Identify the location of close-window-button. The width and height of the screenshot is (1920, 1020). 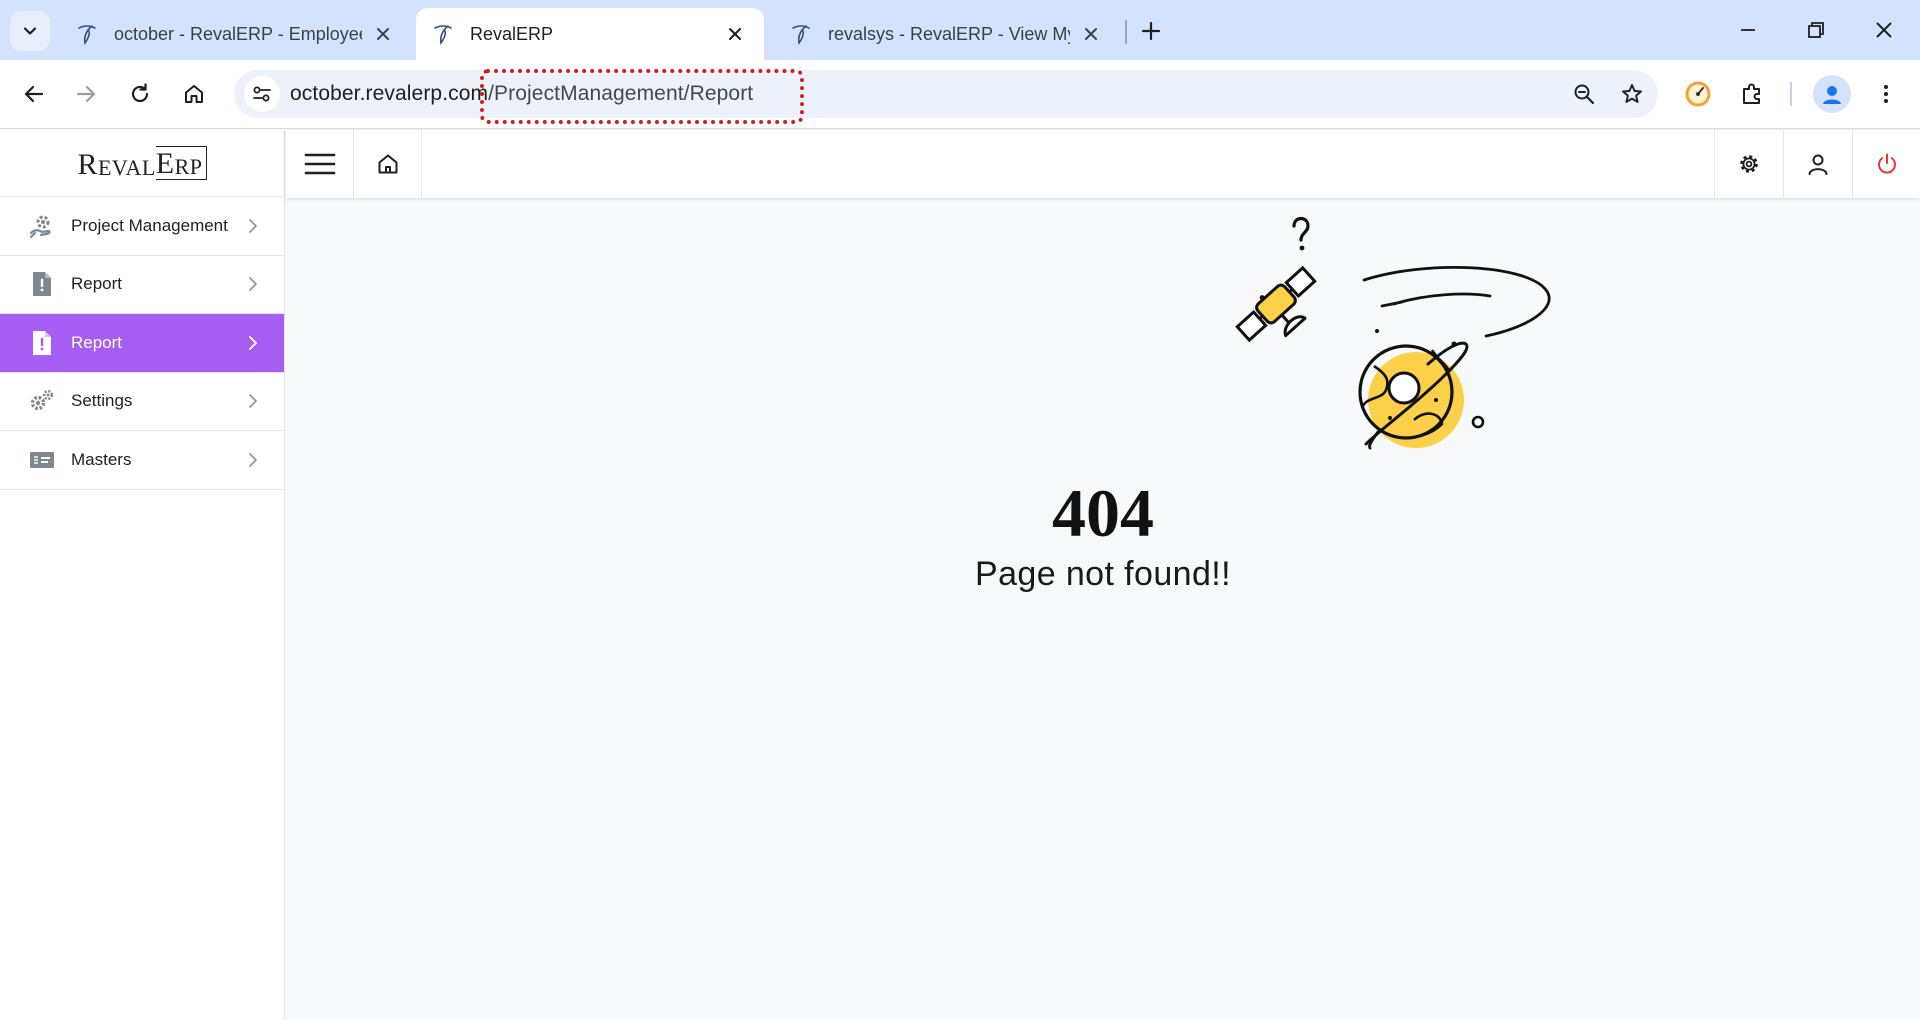
(1884, 30).